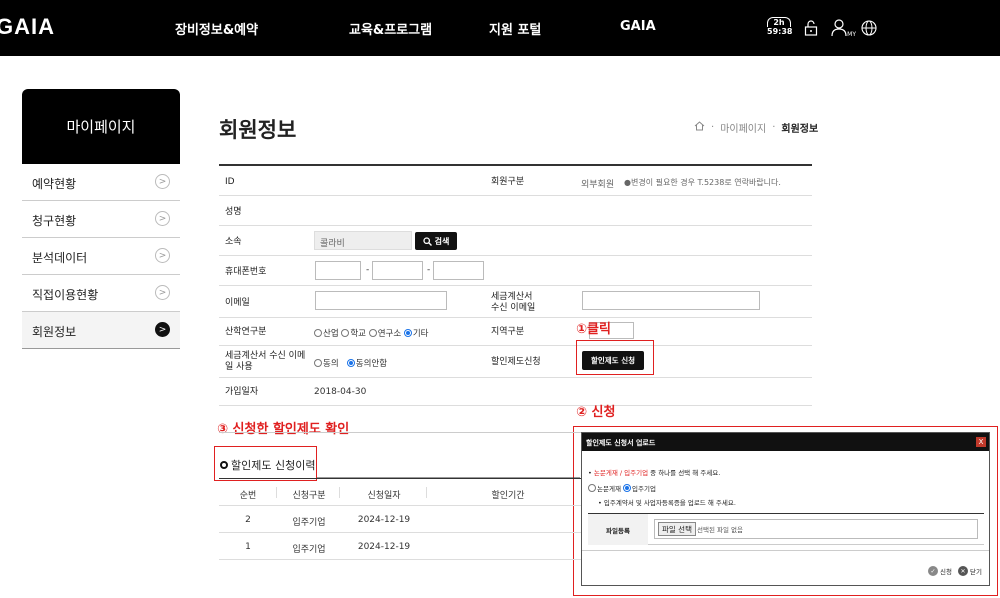  What do you see at coordinates (101, 219) in the screenshot?
I see `sidebar-item-billing: 청구현황 >` at bounding box center [101, 219].